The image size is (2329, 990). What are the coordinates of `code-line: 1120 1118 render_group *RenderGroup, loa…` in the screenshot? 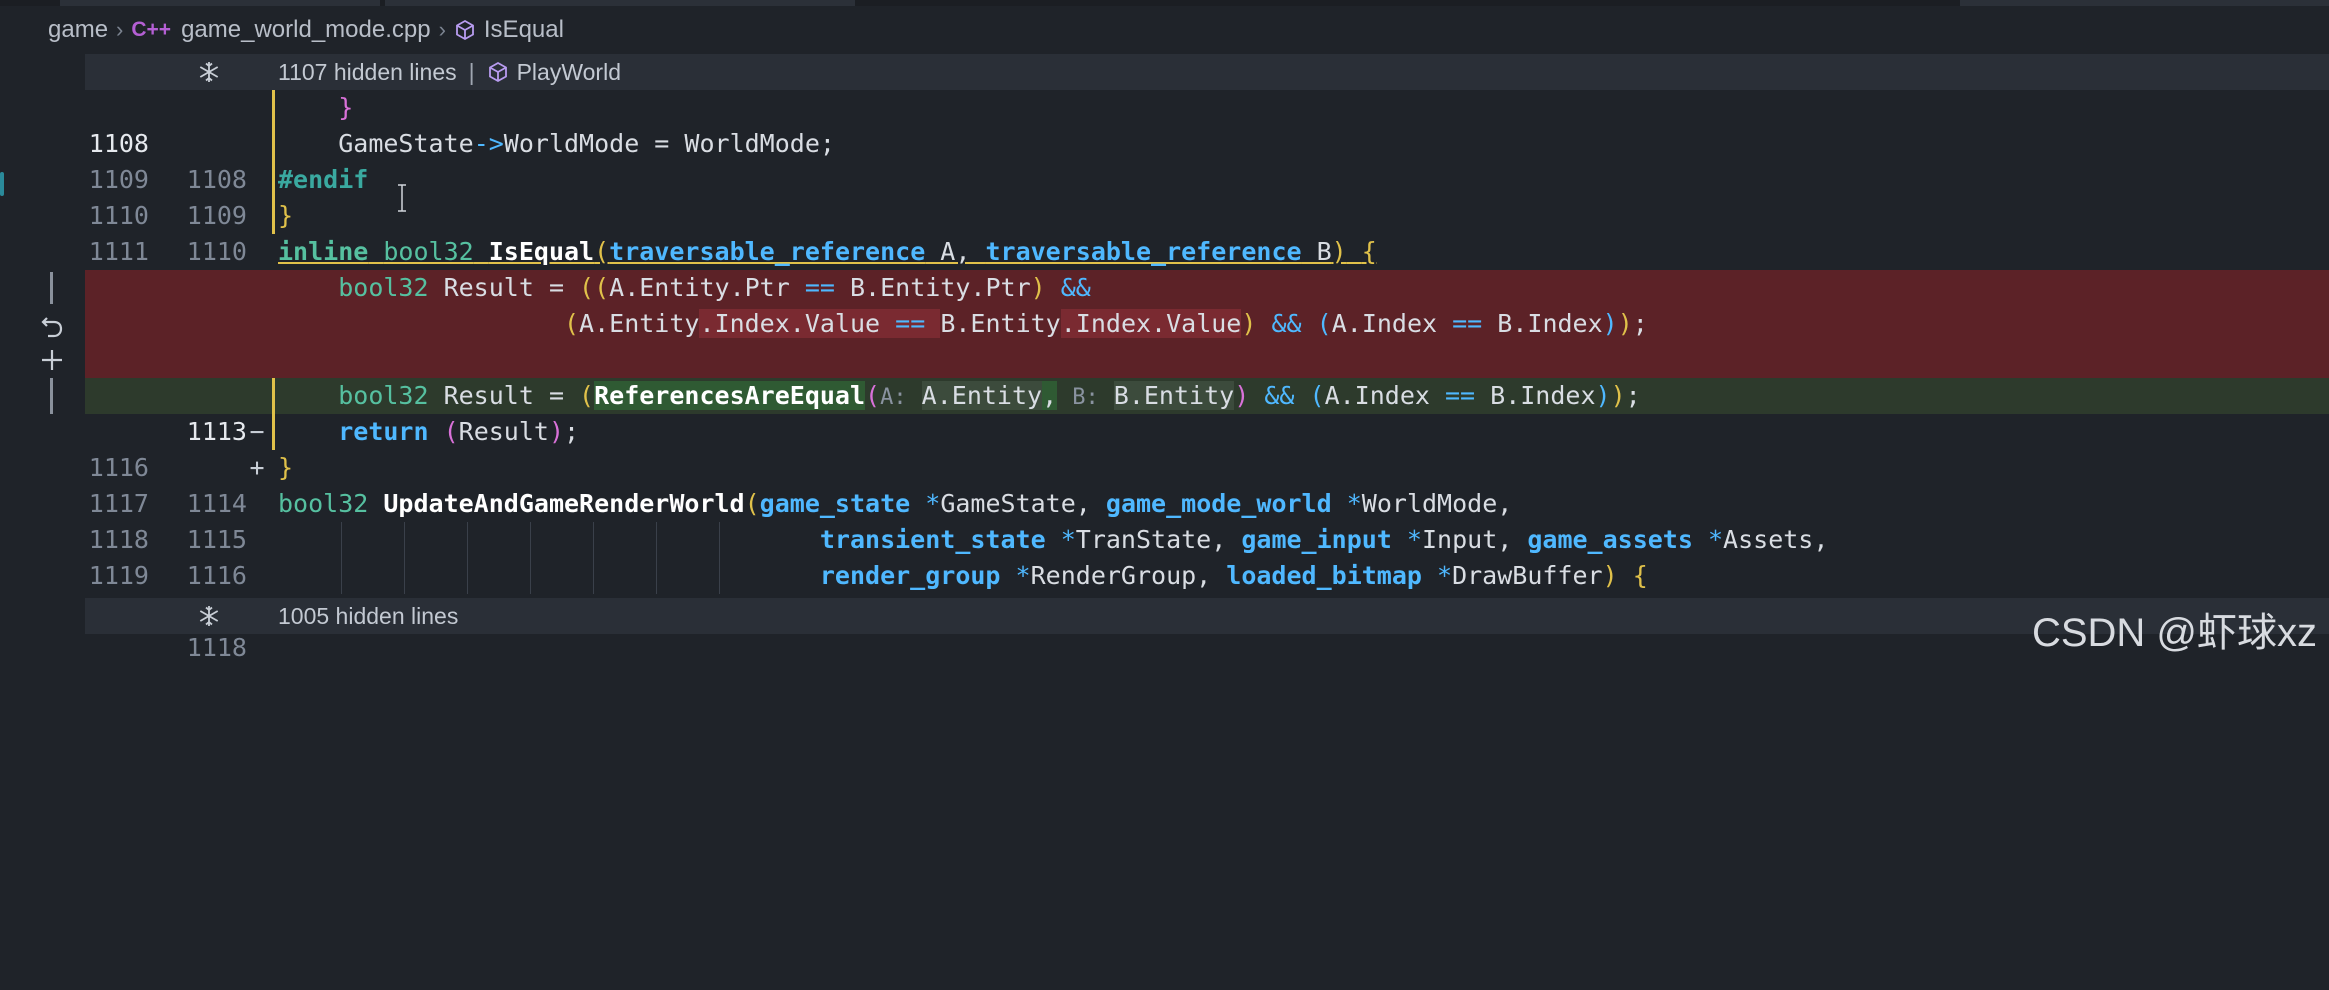 It's located at (1207, 610).